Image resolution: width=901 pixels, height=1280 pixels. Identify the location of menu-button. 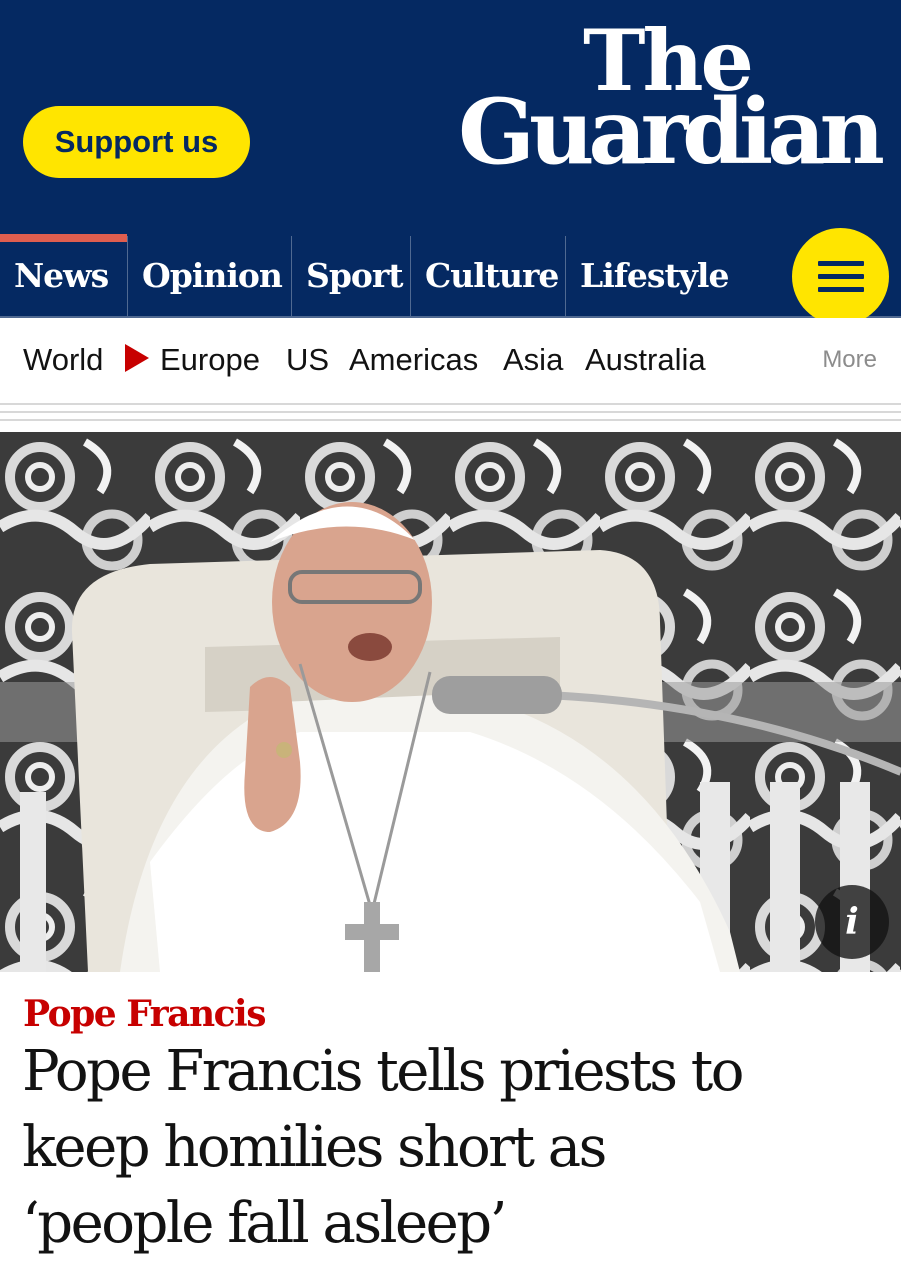
(840, 276).